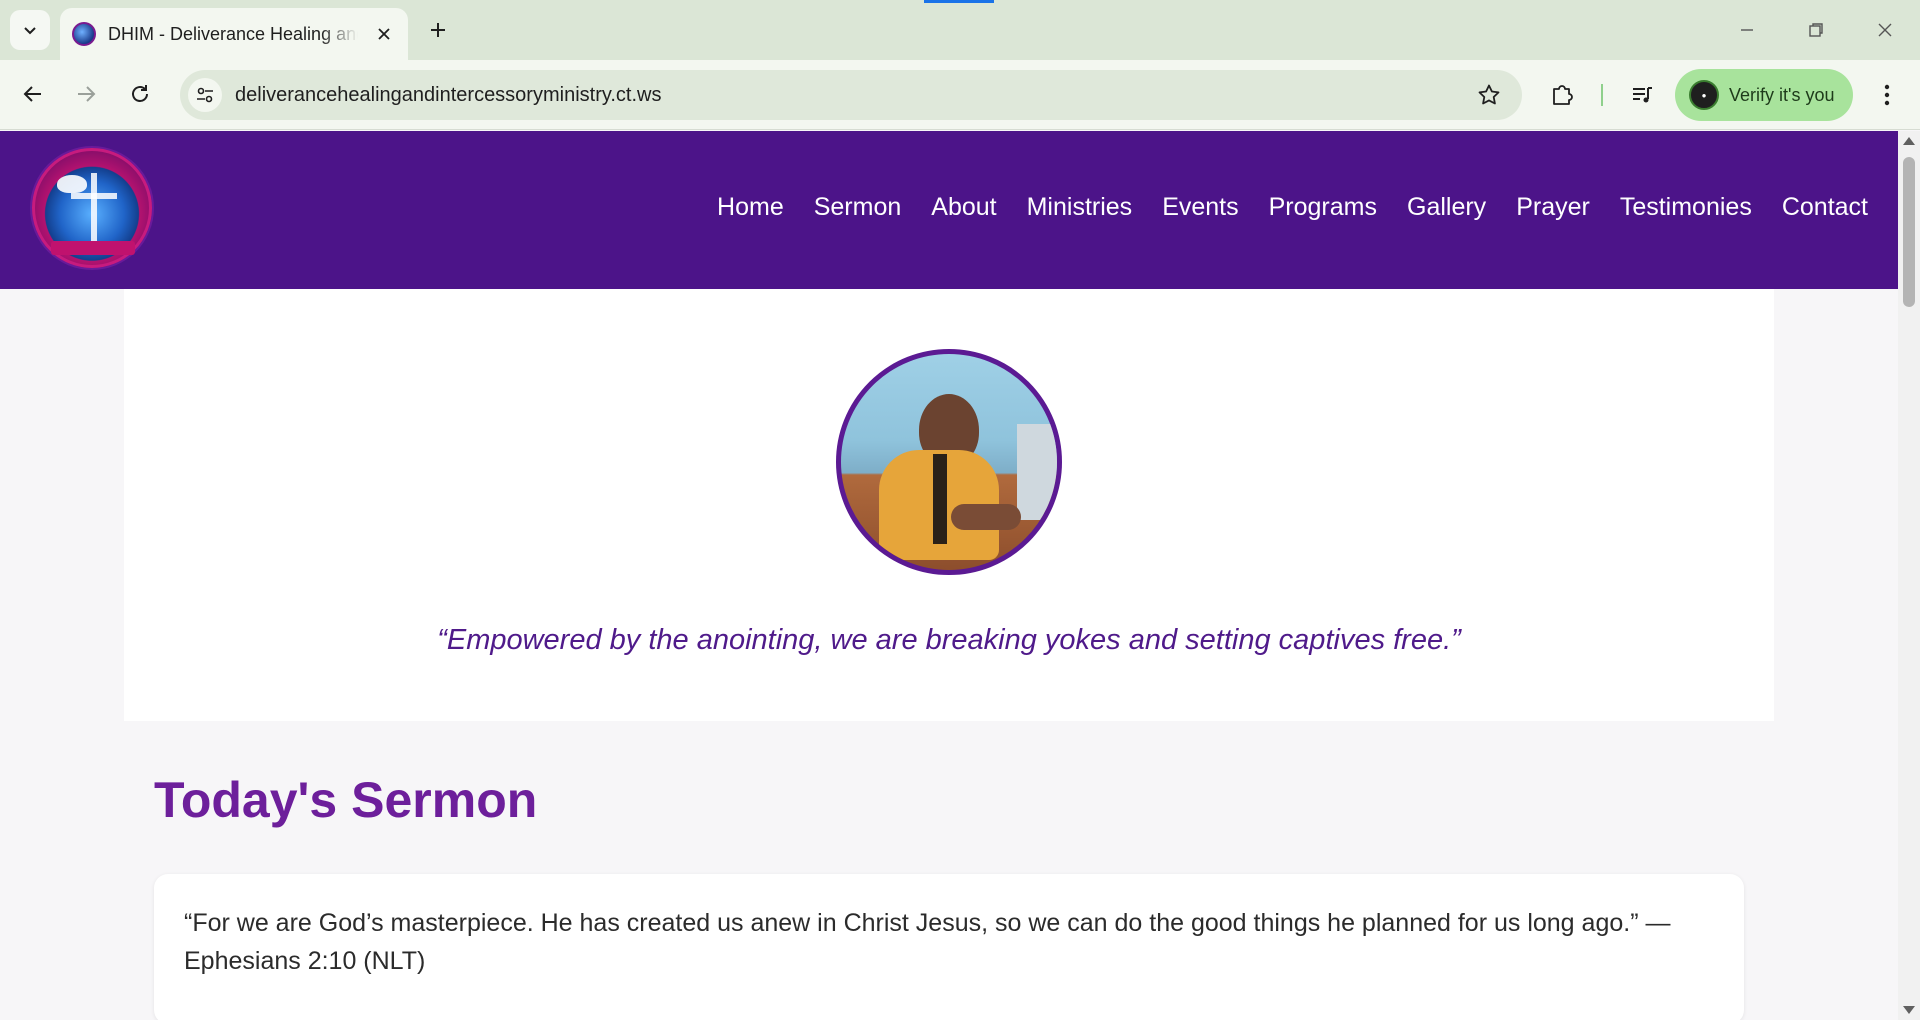 This screenshot has width=1920, height=1020. What do you see at coordinates (963, 207) in the screenshot?
I see `nav-link-about: About` at bounding box center [963, 207].